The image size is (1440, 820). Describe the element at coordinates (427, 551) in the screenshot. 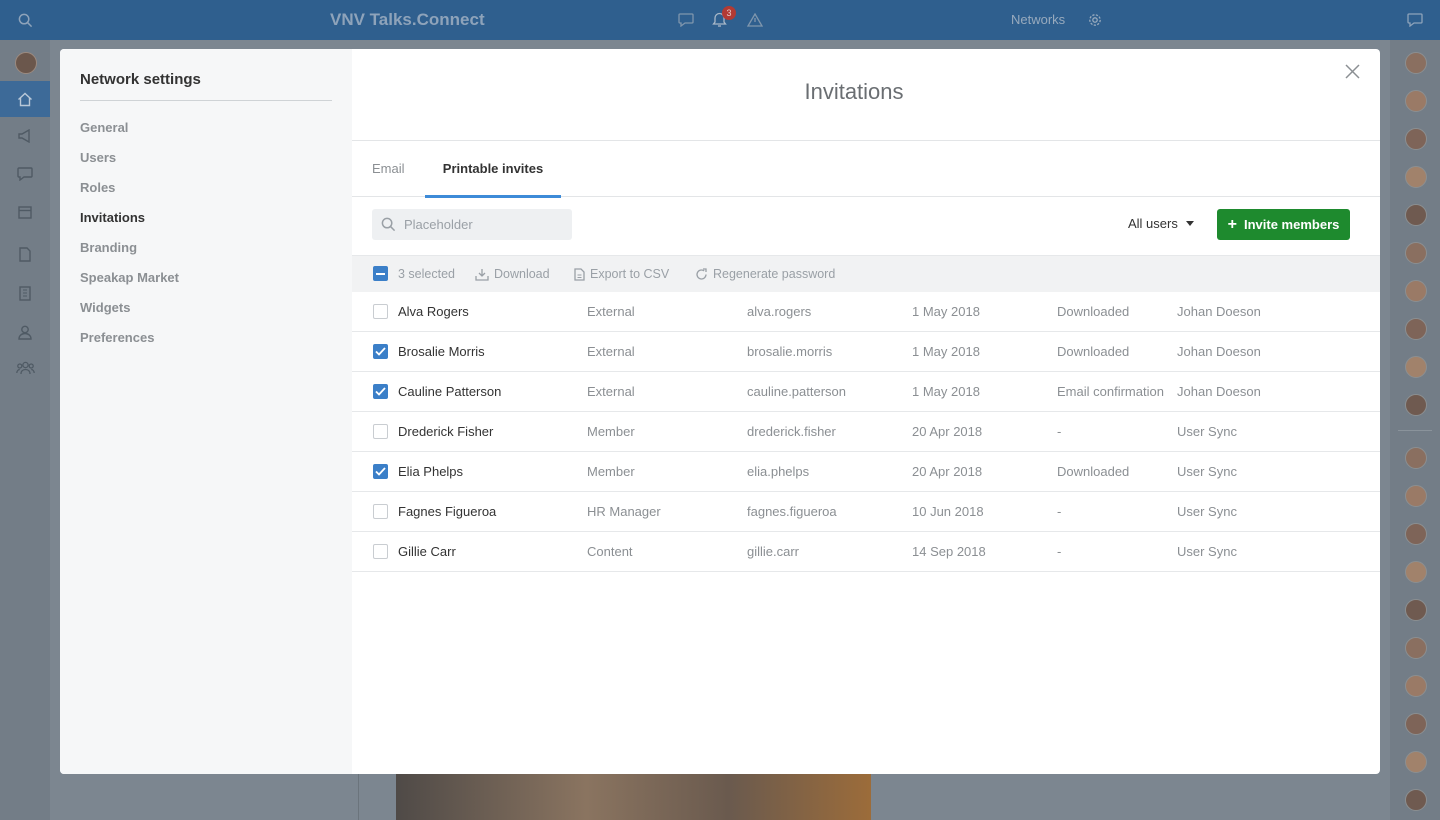

I see `cell-name: Gillie Carr` at that location.